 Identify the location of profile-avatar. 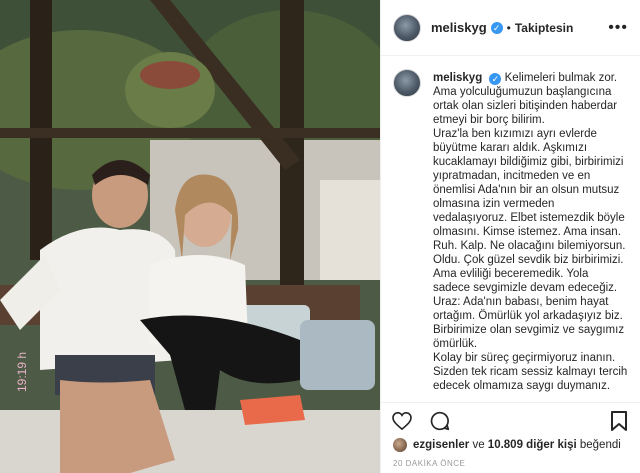
(407, 27).